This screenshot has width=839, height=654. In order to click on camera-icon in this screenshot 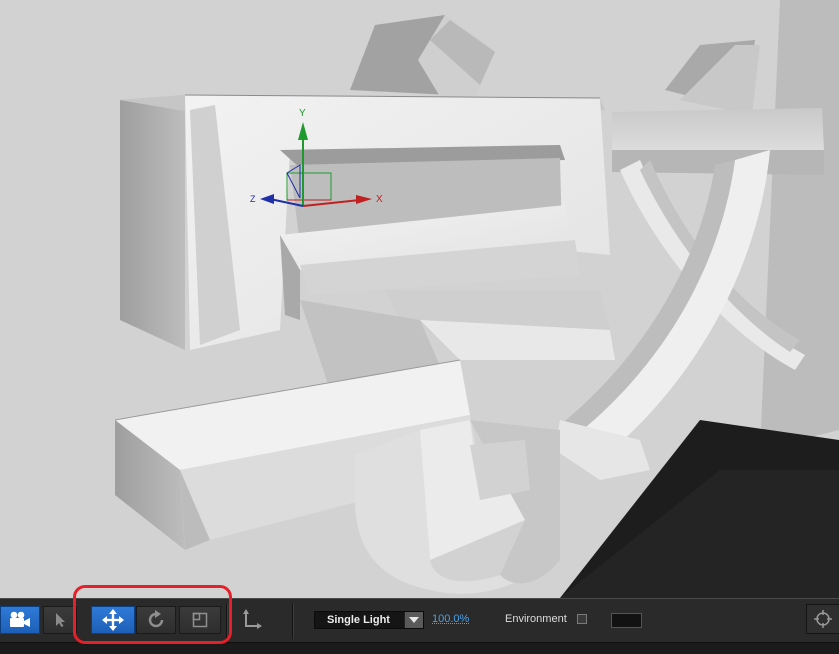, I will do `click(20, 619)`.